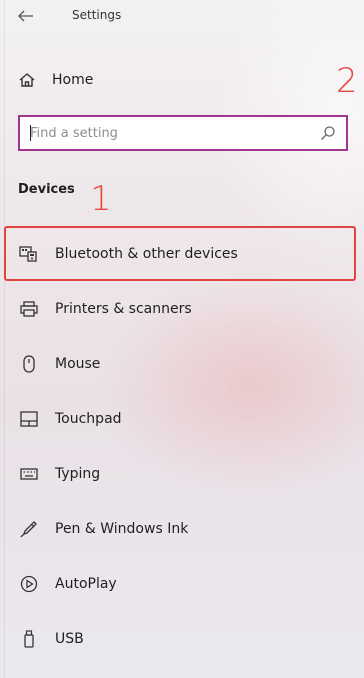 This screenshot has width=364, height=678. Describe the element at coordinates (180, 363) in the screenshot. I see `nav-item-mouse: Mouse` at that location.